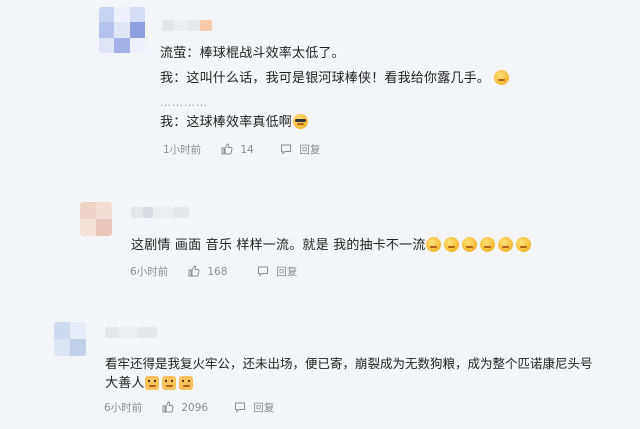 The image size is (640, 429). I want to click on comment-text-line: 大善人, so click(150, 384).